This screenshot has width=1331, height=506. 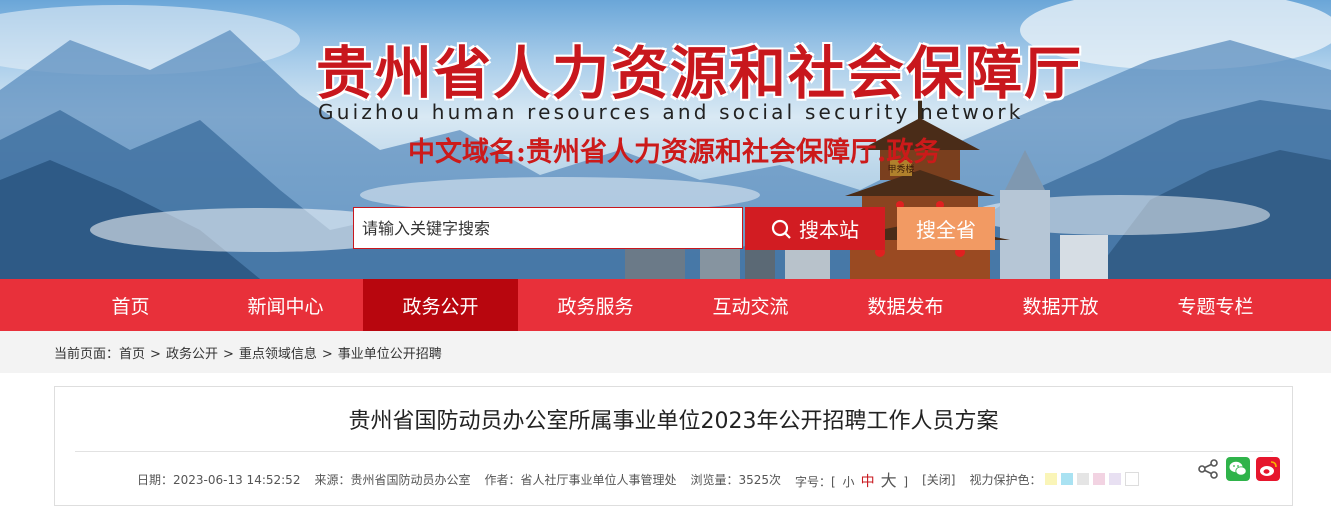 What do you see at coordinates (889, 480) in the screenshot?
I see `font-large-button: 大` at bounding box center [889, 480].